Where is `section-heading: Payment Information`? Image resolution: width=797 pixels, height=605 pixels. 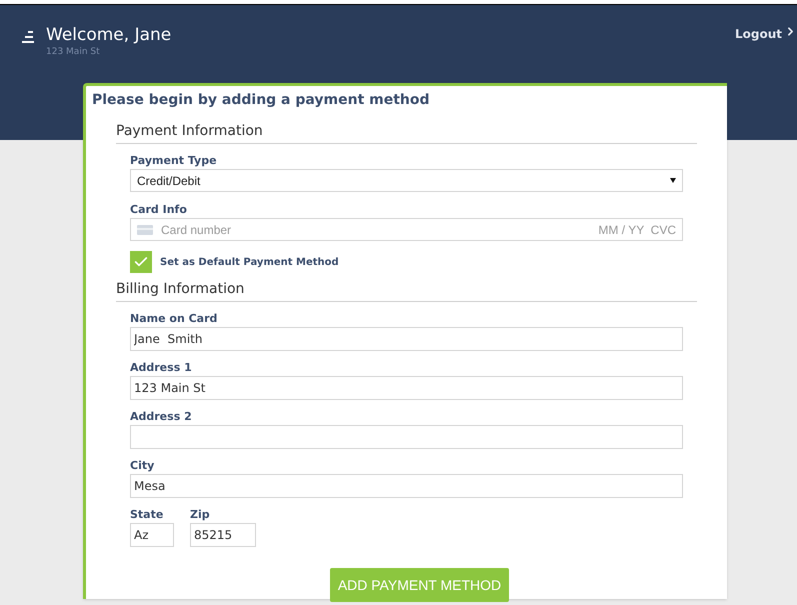 section-heading: Payment Information is located at coordinates (406, 132).